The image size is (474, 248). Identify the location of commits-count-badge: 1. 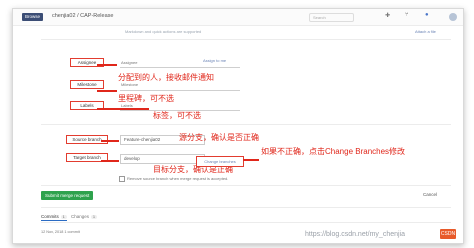
(63, 217).